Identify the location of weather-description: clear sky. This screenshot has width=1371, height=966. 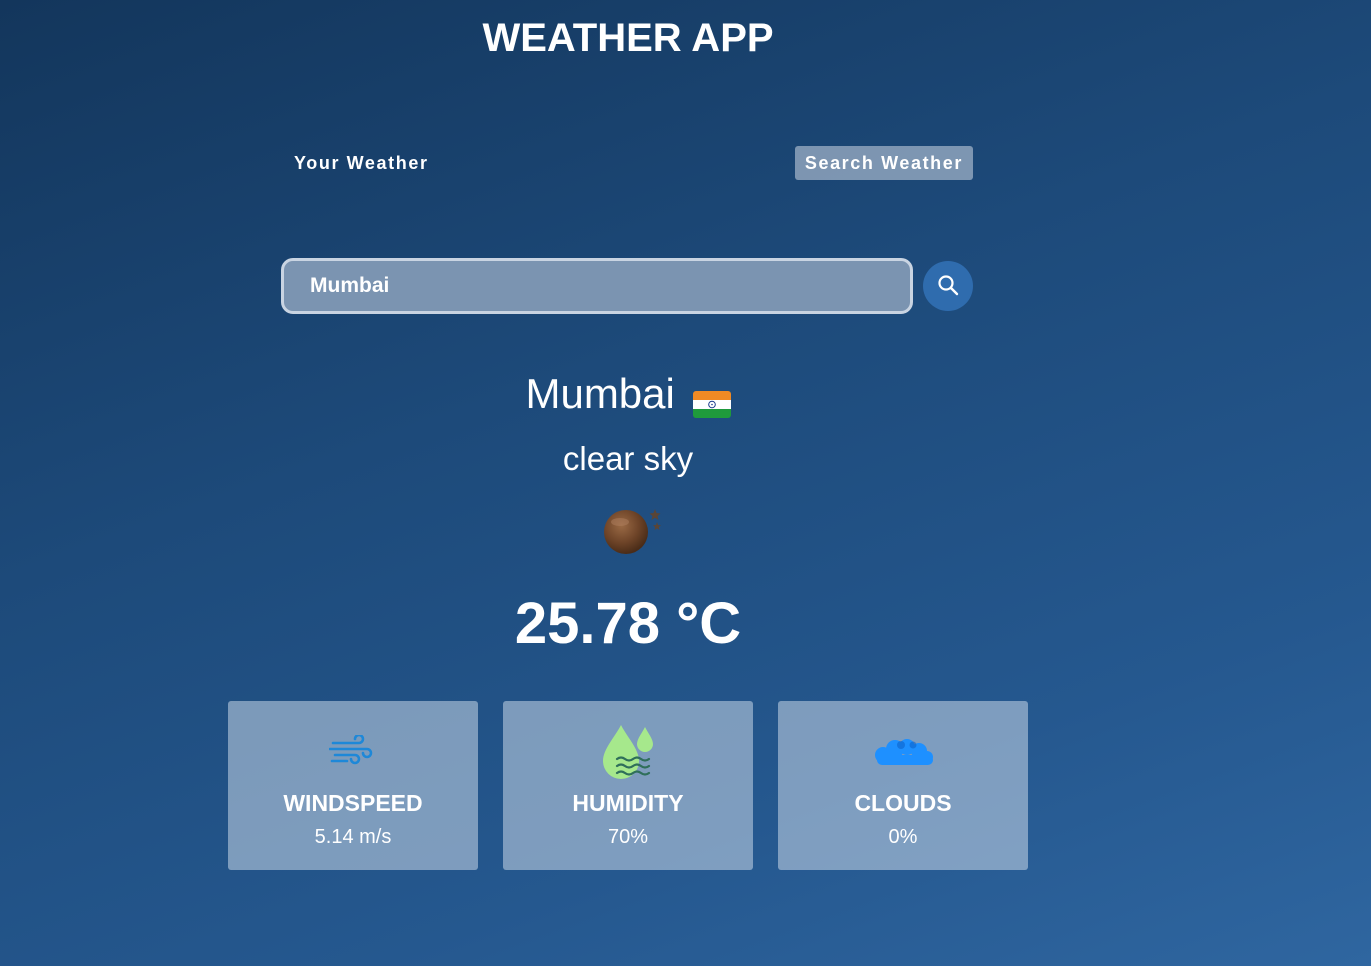
(628, 458).